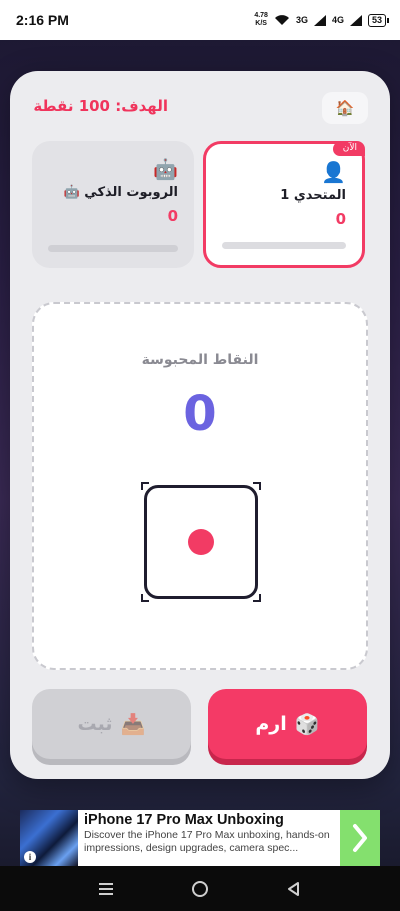 The height and width of the screenshot is (911, 400). Describe the element at coordinates (333, 172) in the screenshot. I see `user-icon: 👤` at that location.